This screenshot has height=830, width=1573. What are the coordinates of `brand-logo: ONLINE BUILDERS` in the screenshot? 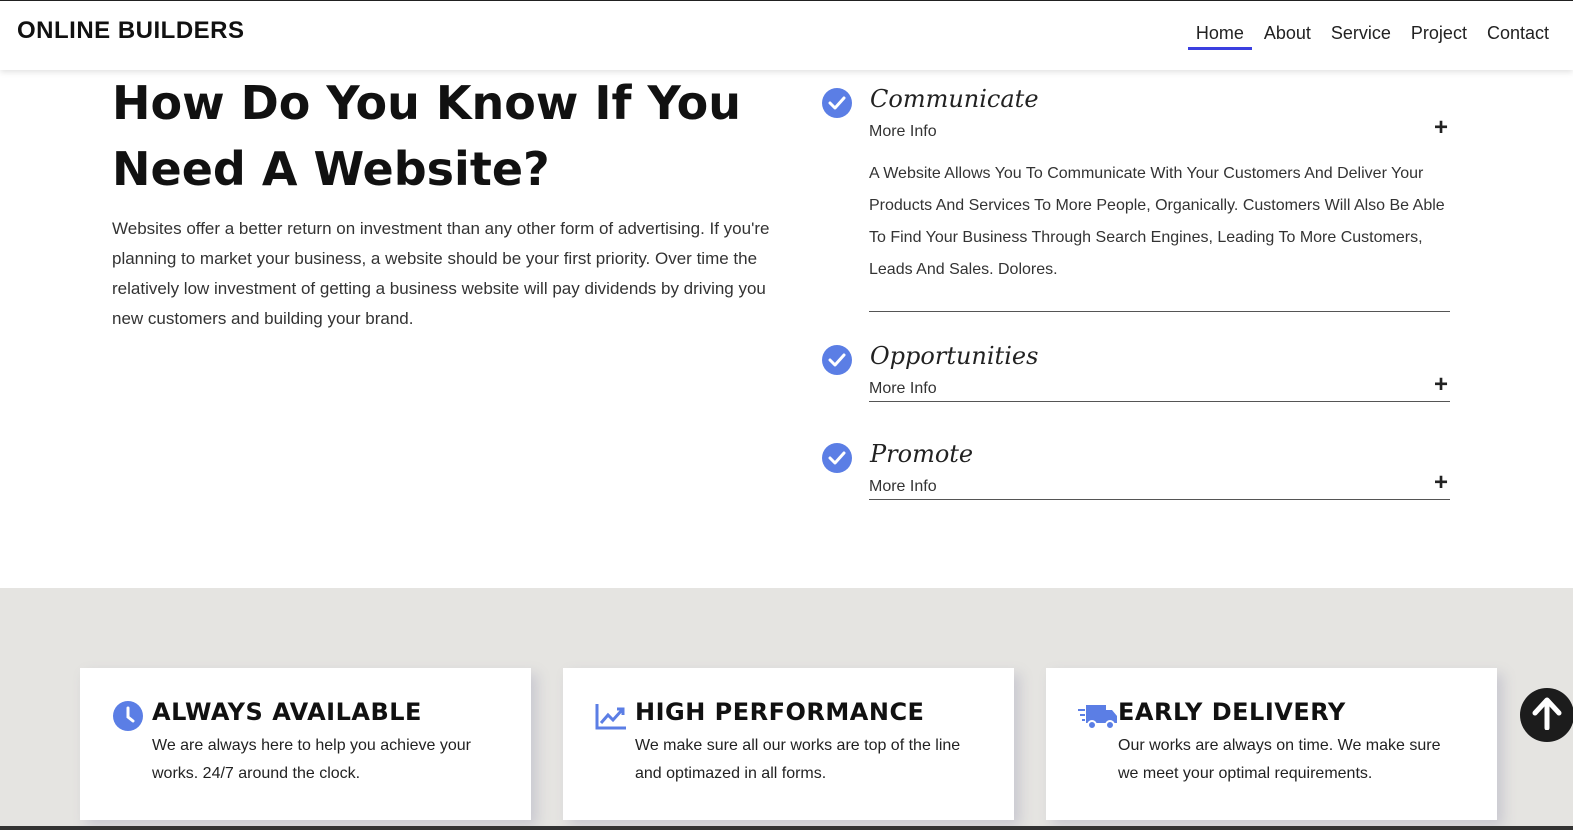 It's located at (131, 31).